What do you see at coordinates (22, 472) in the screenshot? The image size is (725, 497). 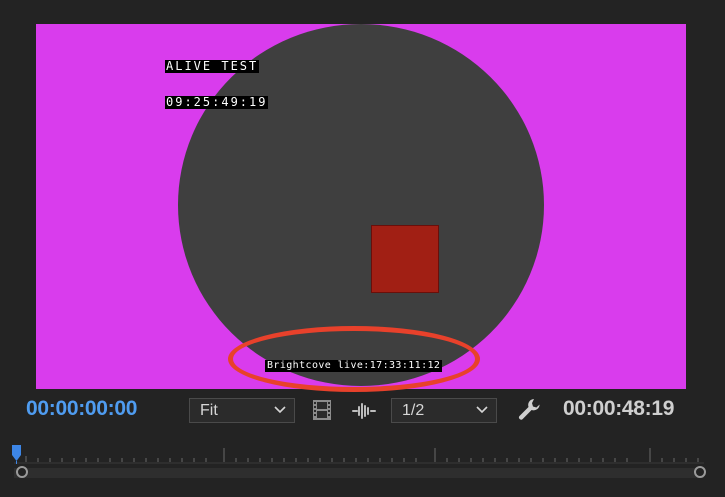 I see `zoom-scrollbar-left-handle` at bounding box center [22, 472].